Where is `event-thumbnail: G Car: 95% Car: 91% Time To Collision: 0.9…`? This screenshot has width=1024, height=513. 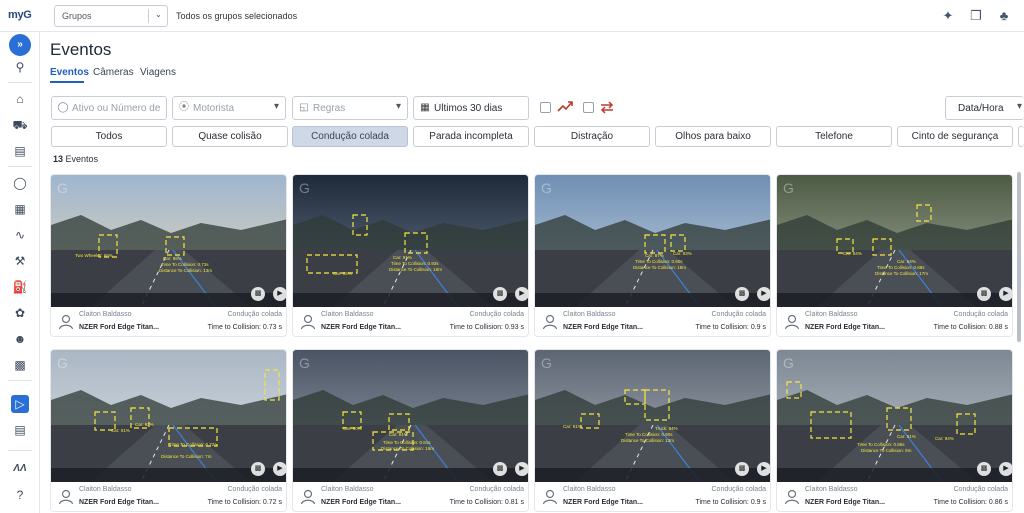 event-thumbnail: G Car: 95% Car: 91% Time To Collision: 0.9… is located at coordinates (410, 241).